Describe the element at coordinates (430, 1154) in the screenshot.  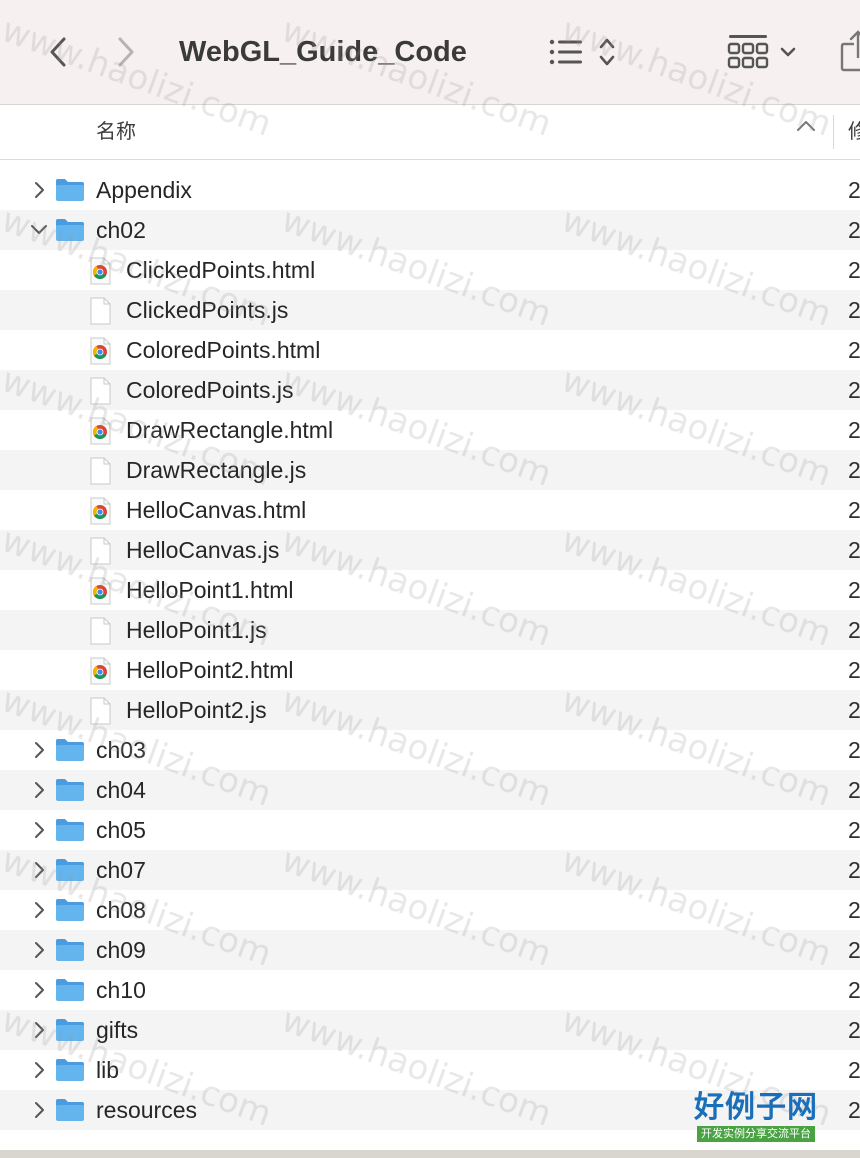
I see `window-bottom-edge` at that location.